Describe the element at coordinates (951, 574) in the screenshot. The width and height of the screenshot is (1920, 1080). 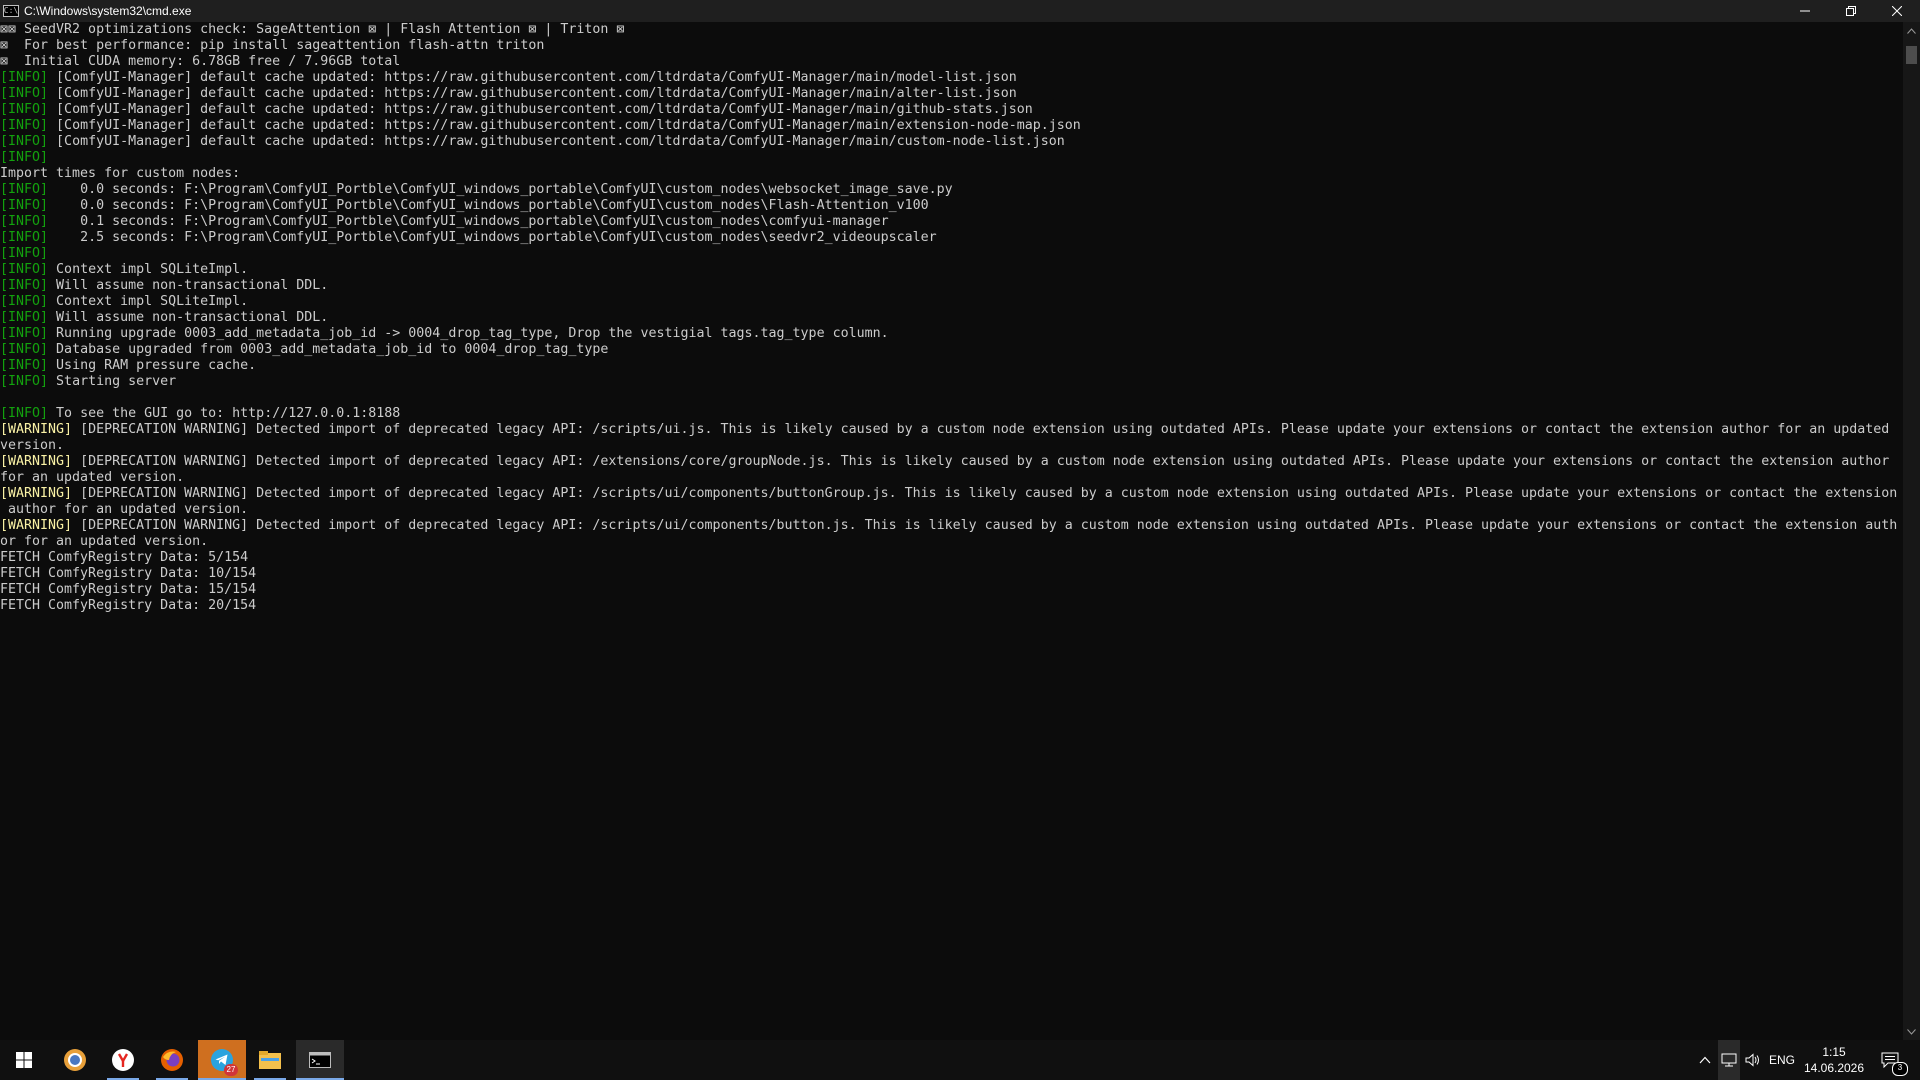
I see `console-line: FETCH ComfyRegistry Data: 10/154` at that location.